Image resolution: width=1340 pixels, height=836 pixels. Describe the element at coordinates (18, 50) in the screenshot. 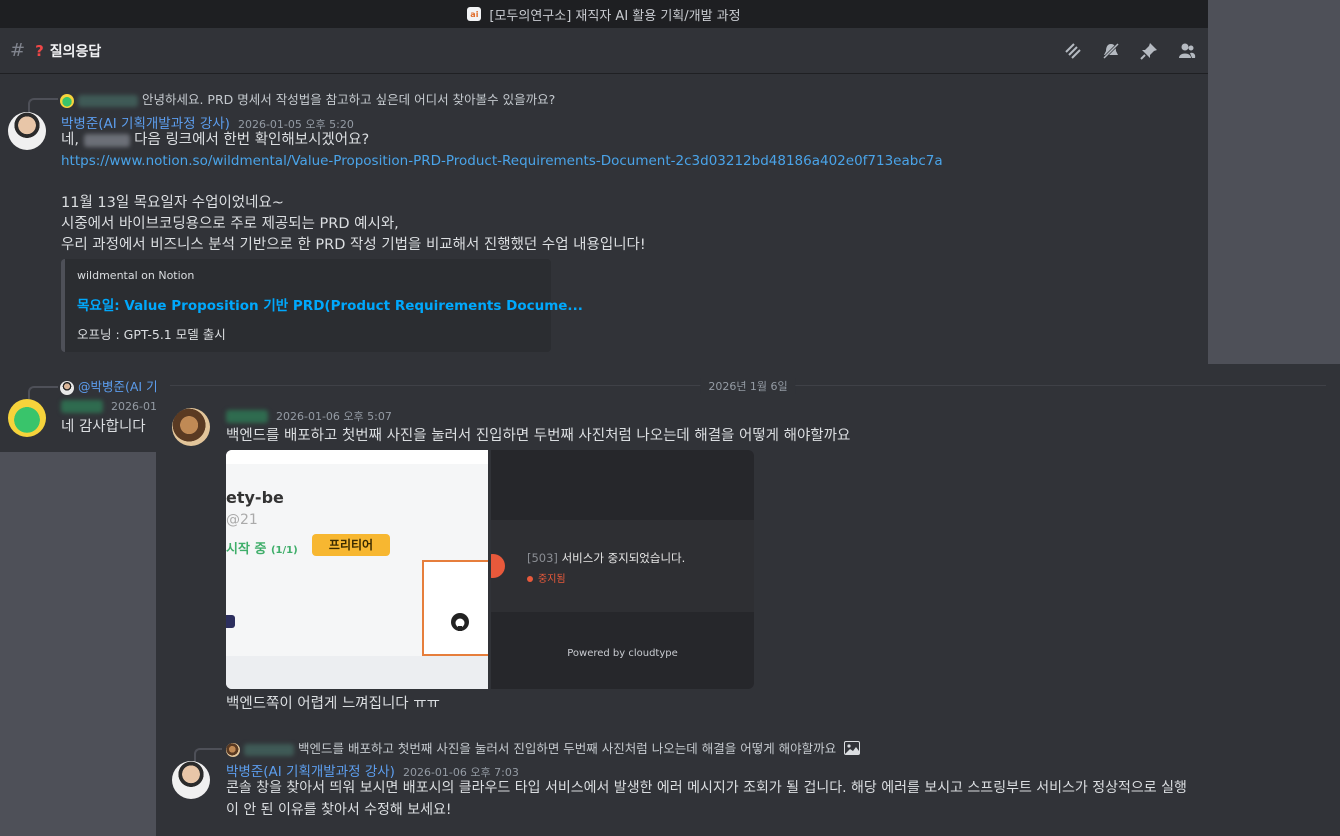

I see `hash-icon: #` at that location.